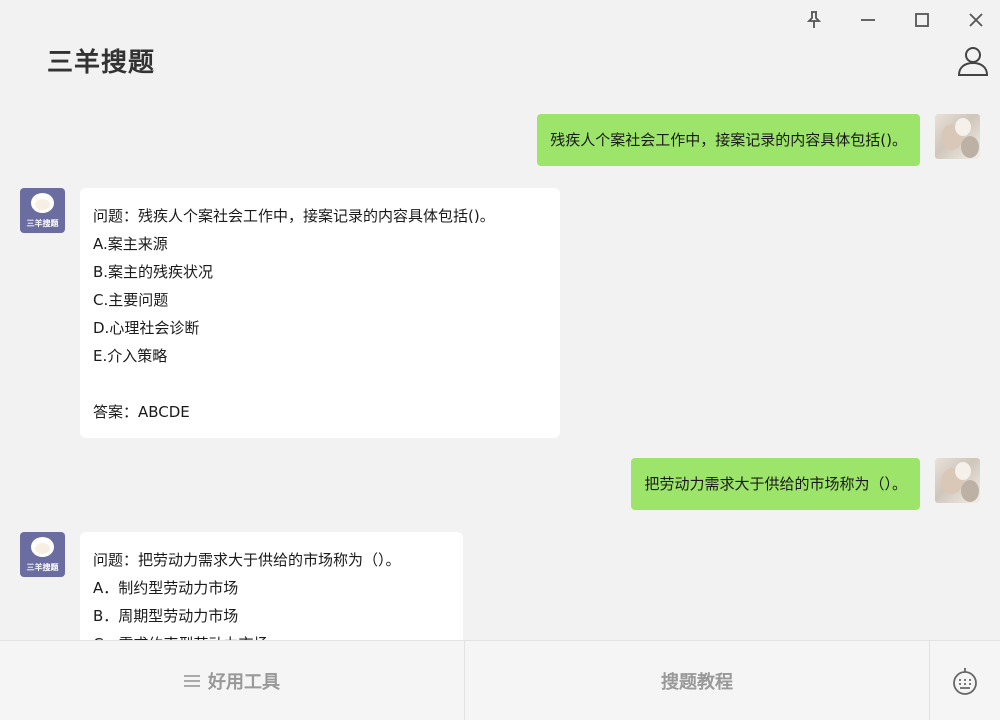 The height and width of the screenshot is (720, 1000). I want to click on app-title: 三羊搜题, so click(101, 63).